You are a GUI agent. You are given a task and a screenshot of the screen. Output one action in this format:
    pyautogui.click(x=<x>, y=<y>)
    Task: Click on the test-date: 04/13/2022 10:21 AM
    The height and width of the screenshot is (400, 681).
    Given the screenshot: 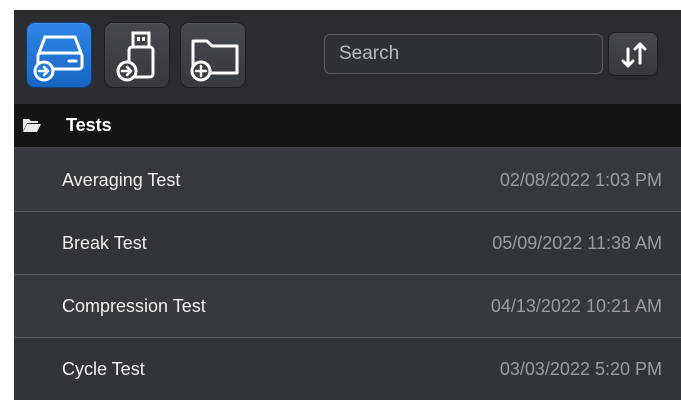 What is the action you would take?
    pyautogui.click(x=576, y=306)
    